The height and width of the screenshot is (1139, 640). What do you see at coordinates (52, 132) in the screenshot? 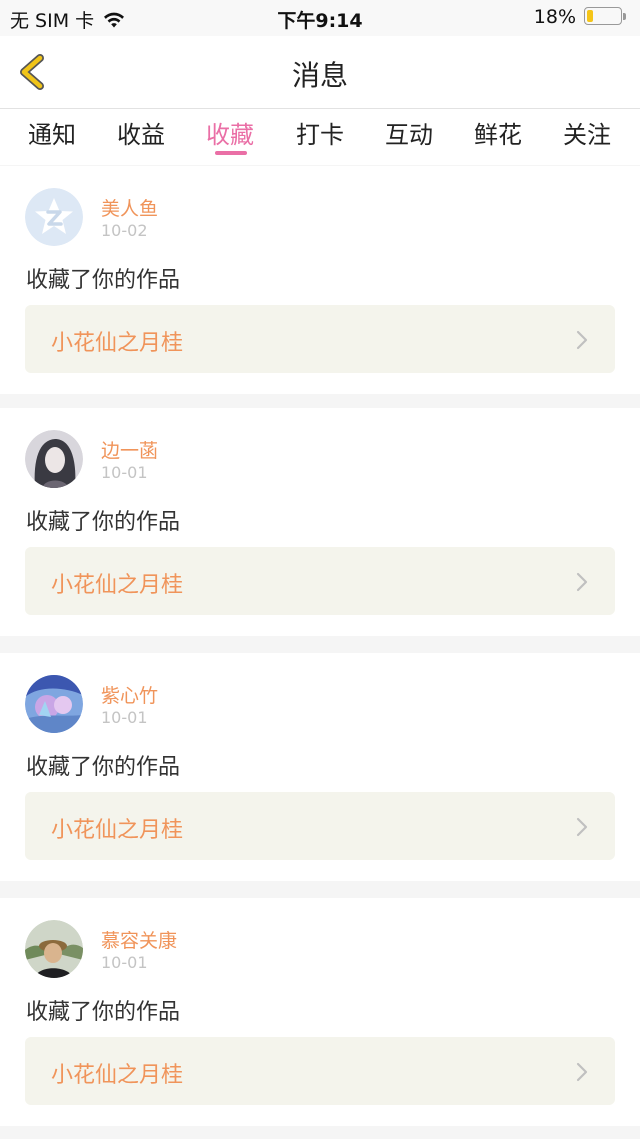
I see `tab-notifications: 通知` at bounding box center [52, 132].